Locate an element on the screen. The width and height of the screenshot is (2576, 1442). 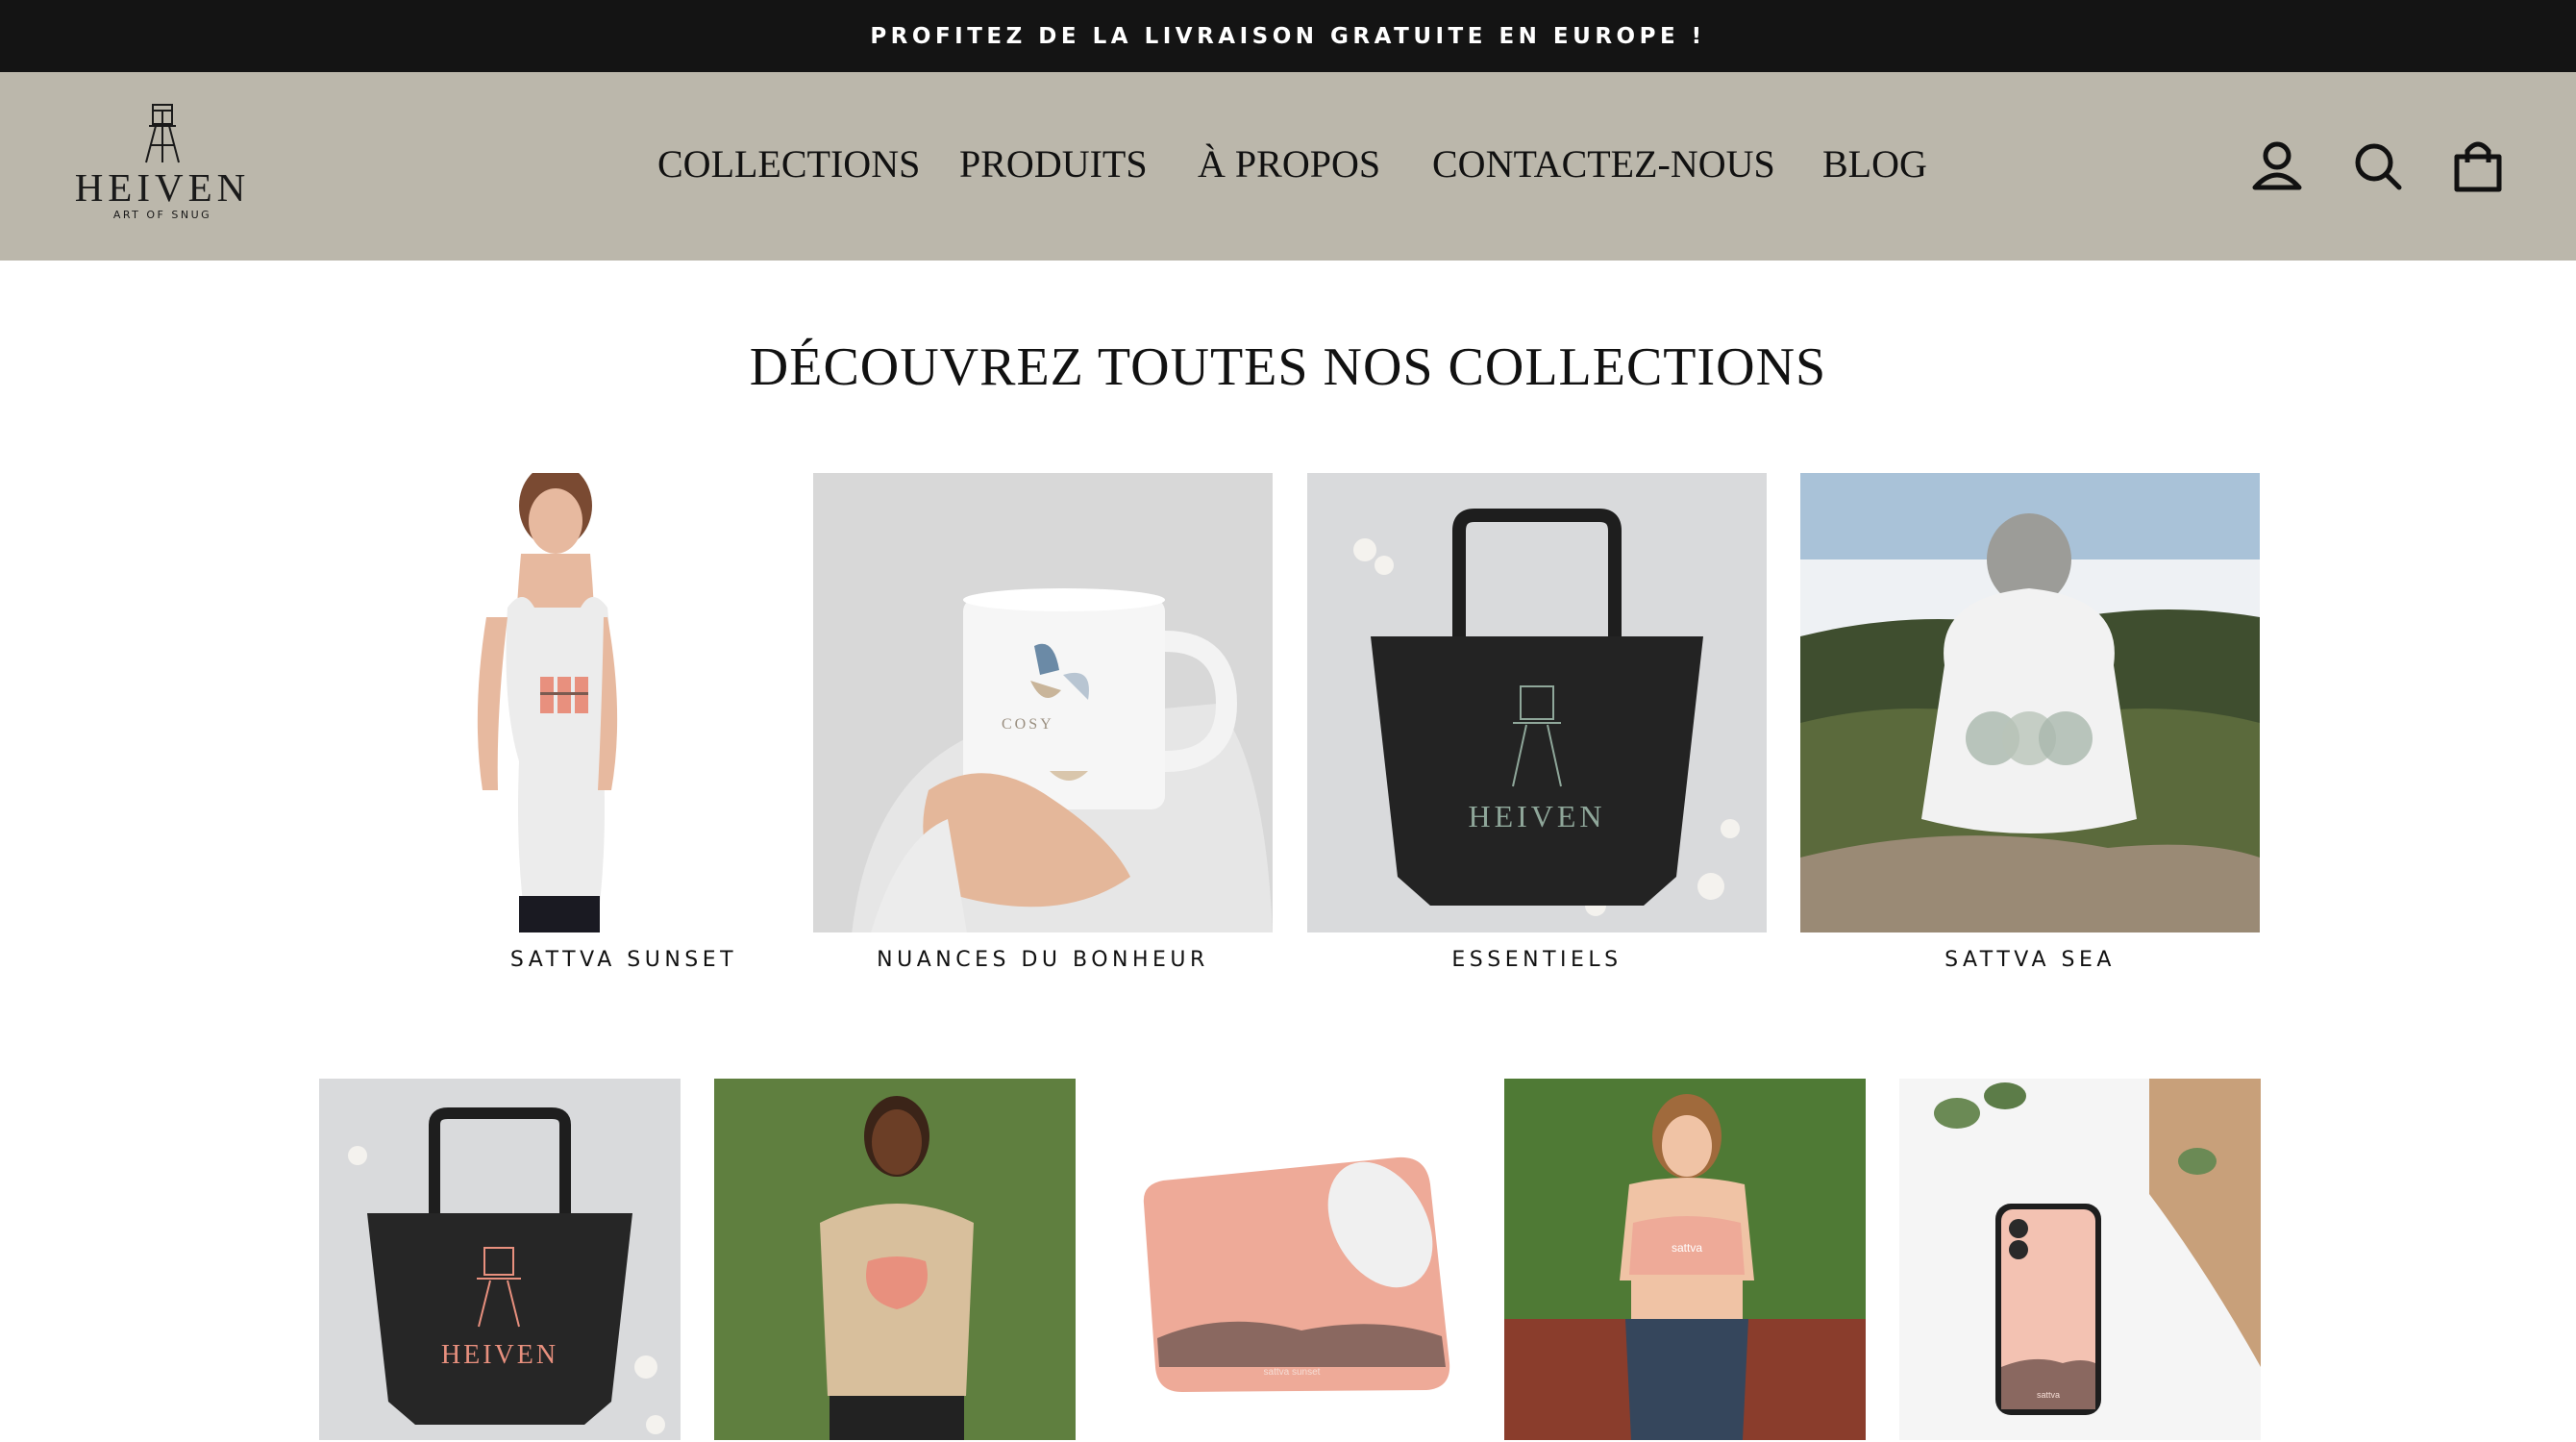
phone-text: sattva is located at coordinates (2048, 1395).